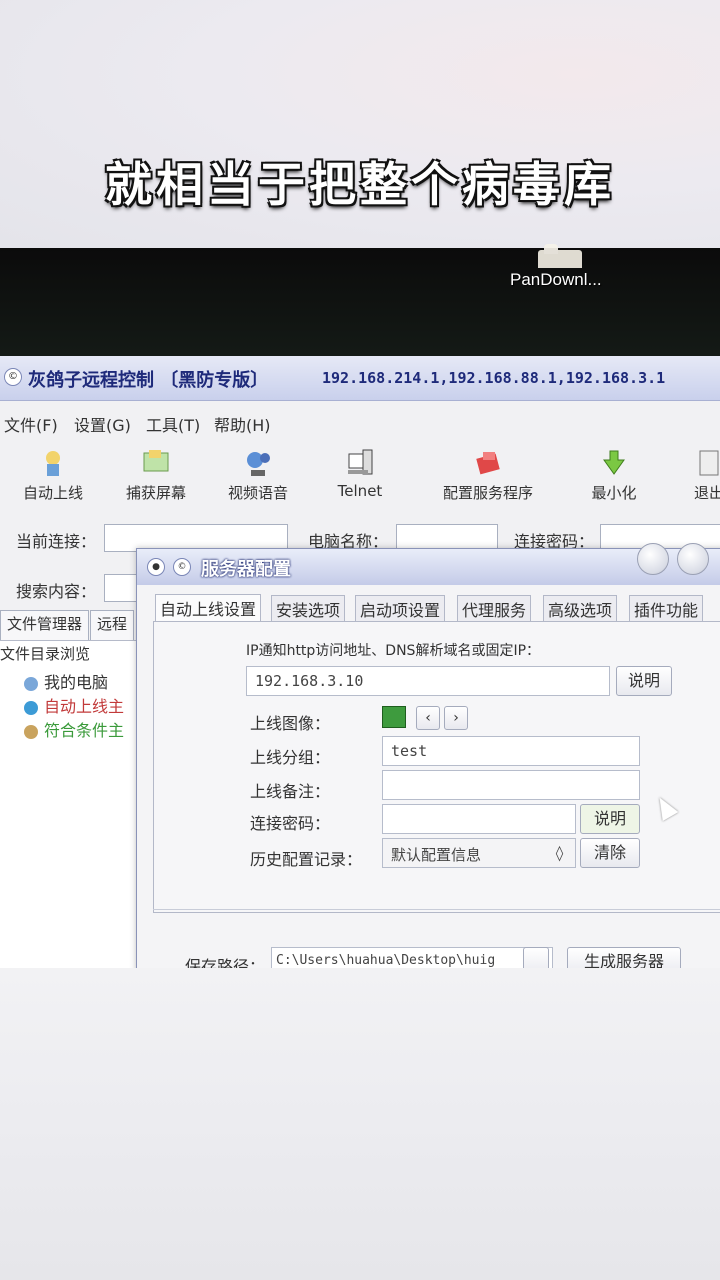 The image size is (720, 1280). What do you see at coordinates (156, 463) in the screenshot?
I see `capture-screen-icon` at bounding box center [156, 463].